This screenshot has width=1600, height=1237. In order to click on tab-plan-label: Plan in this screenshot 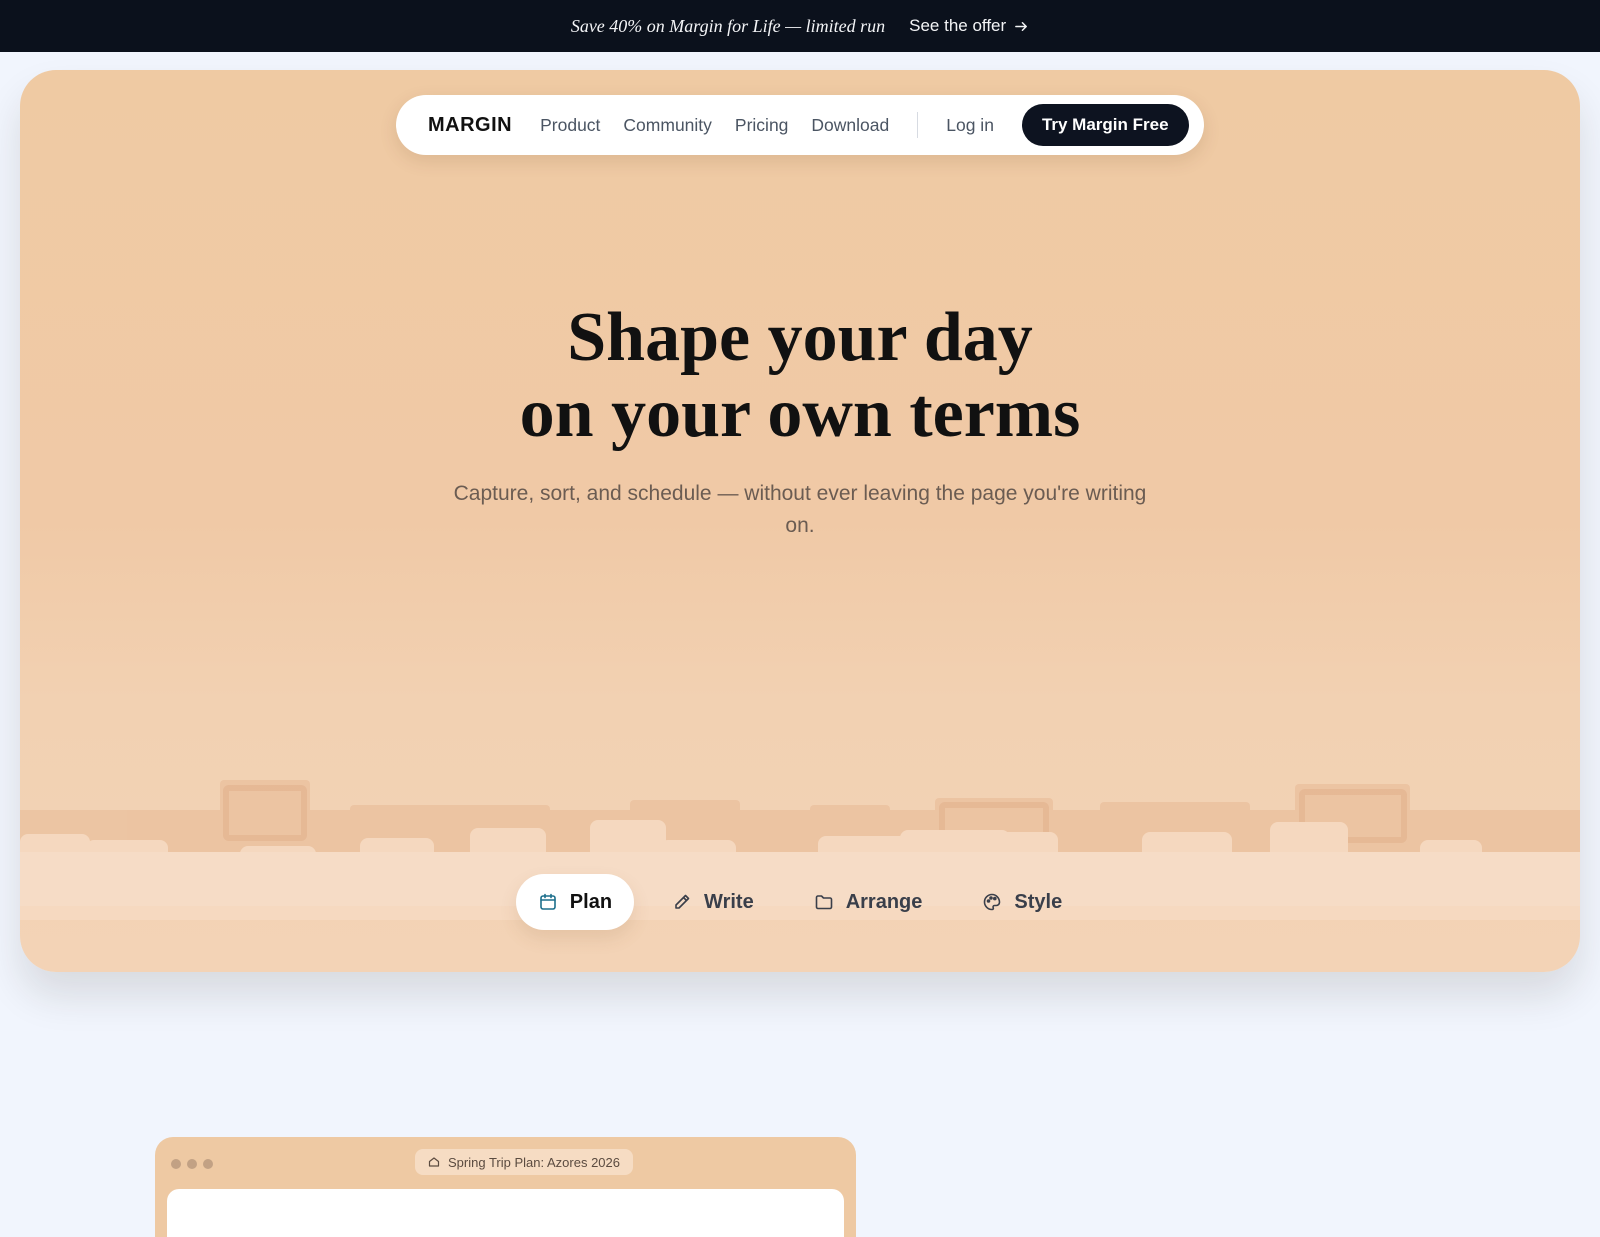, I will do `click(591, 901)`.